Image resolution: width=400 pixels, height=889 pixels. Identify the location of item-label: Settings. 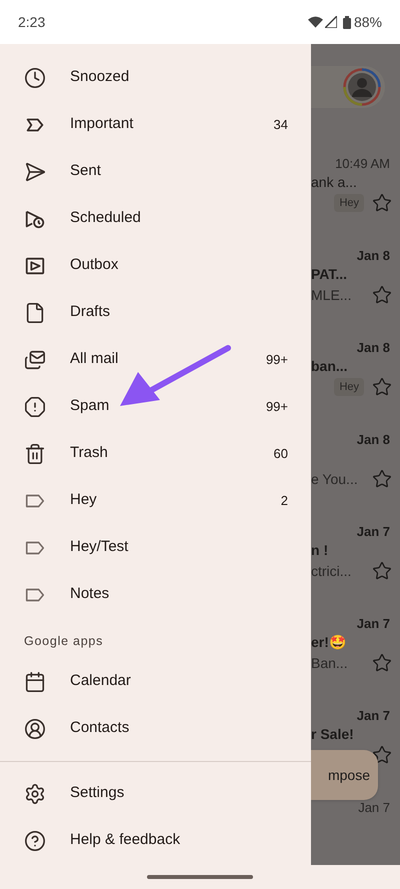
(98, 793).